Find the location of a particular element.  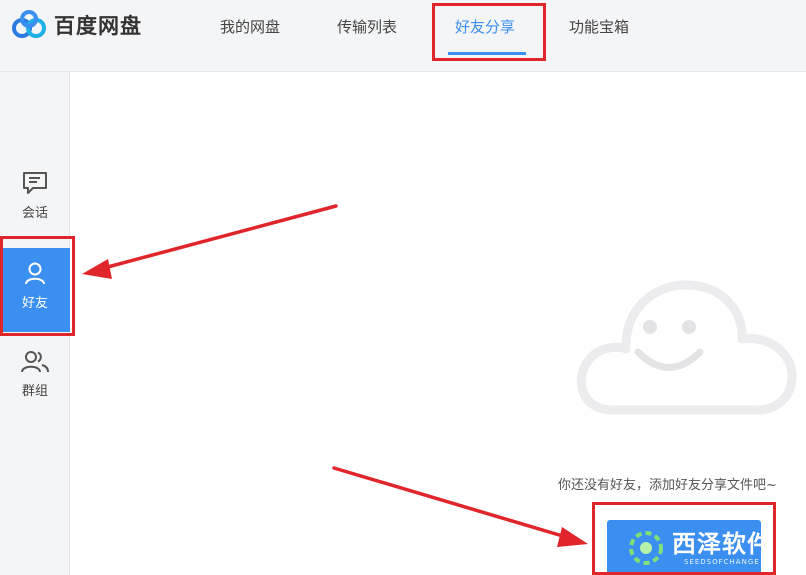

empty-state-message: 你还没有好友，添加好友分享文件吧~ is located at coordinates (667, 485).